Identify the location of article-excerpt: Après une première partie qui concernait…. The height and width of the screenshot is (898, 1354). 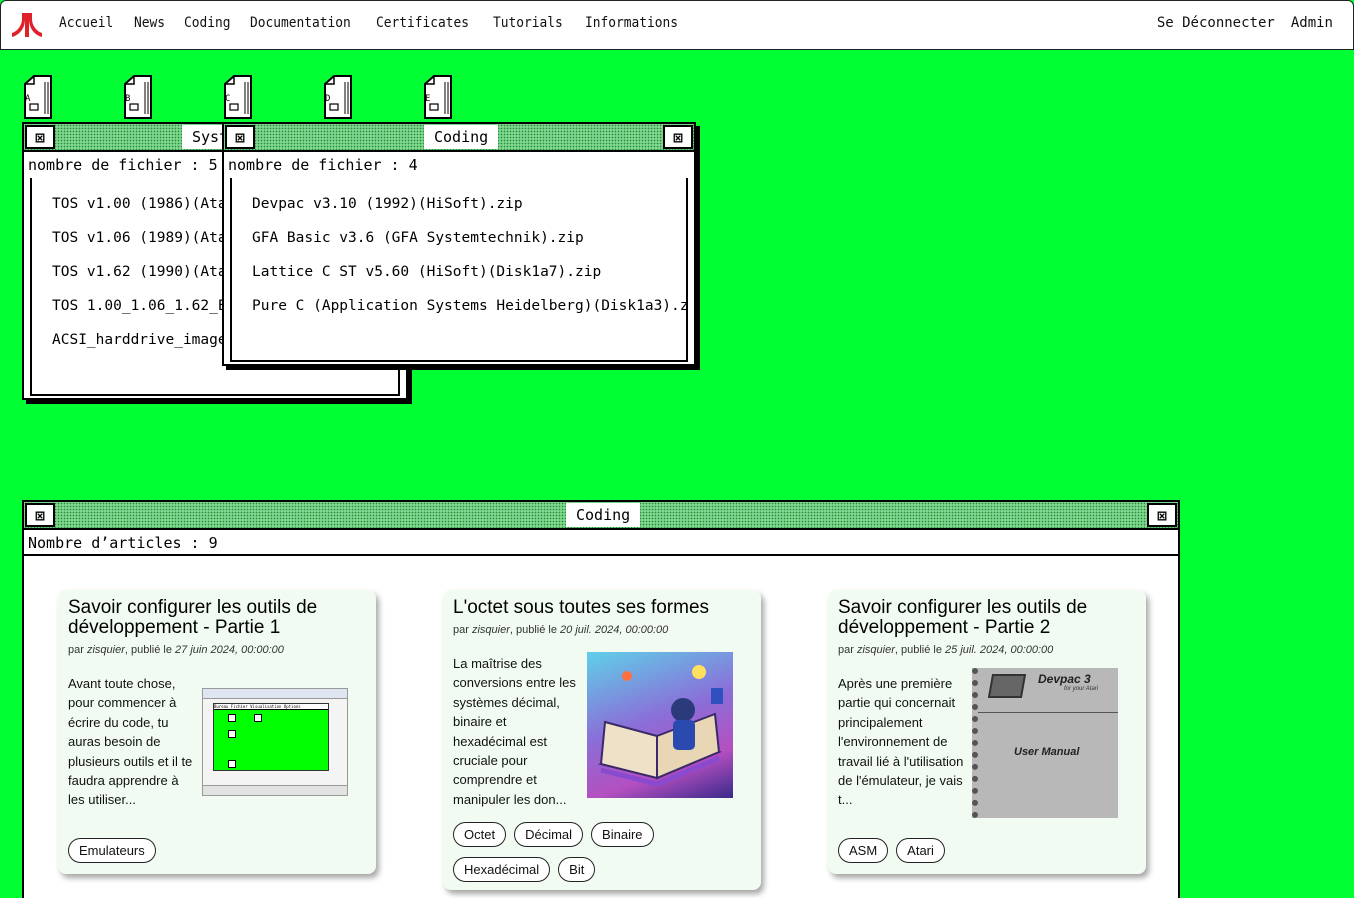
(901, 742).